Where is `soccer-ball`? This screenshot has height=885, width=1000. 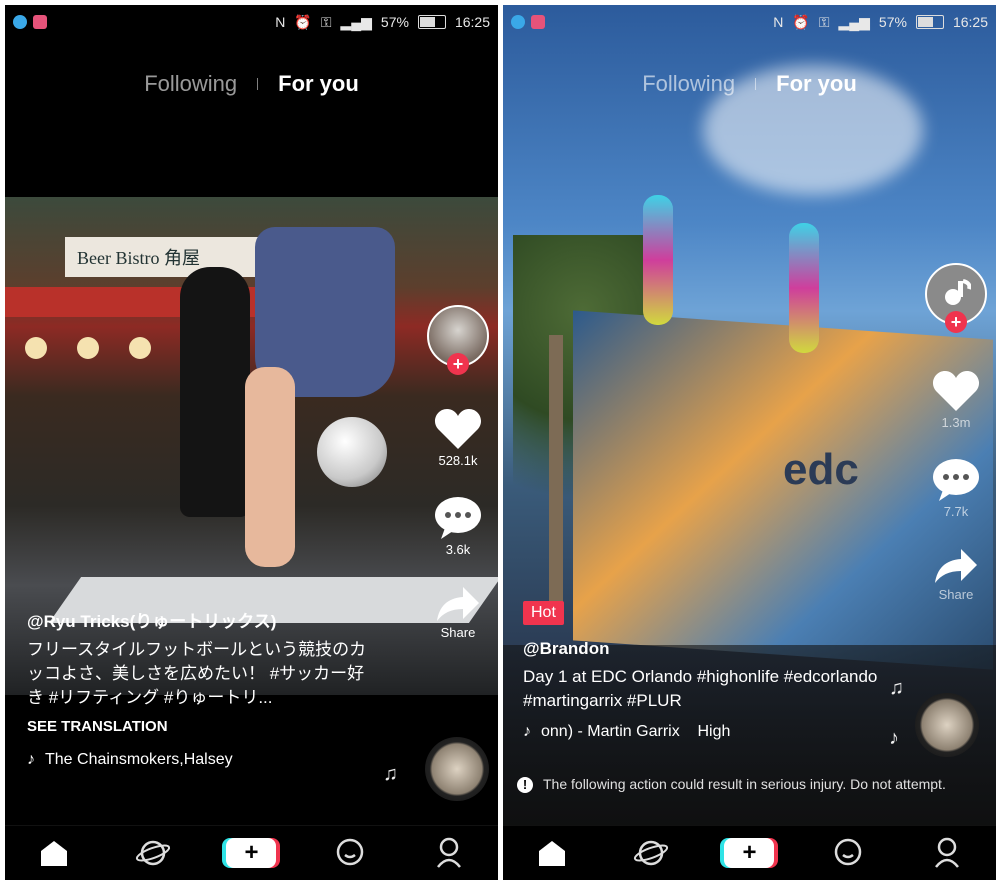
soccer-ball is located at coordinates (352, 452).